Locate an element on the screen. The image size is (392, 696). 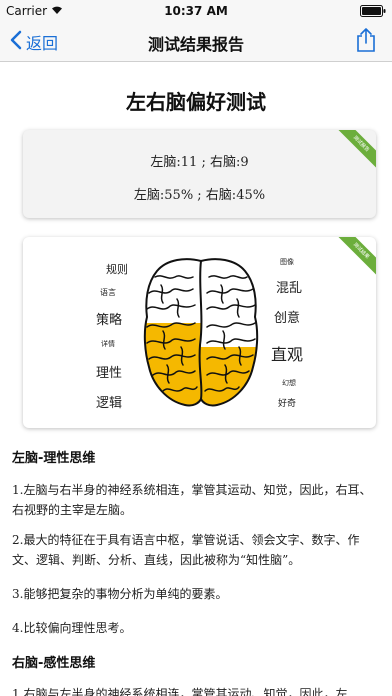
share-icon is located at coordinates (366, 42).